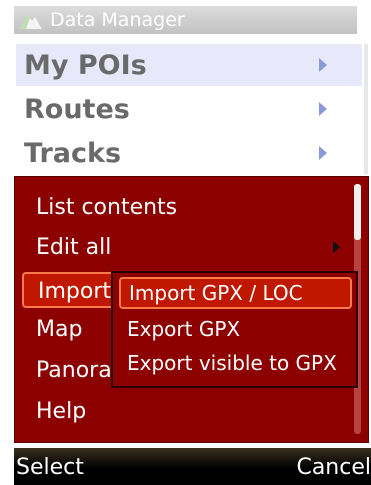 Image resolution: width=371 pixels, height=485 pixels. Describe the element at coordinates (192, 466) in the screenshot. I see `softkey-bar: Select Cancel` at that location.